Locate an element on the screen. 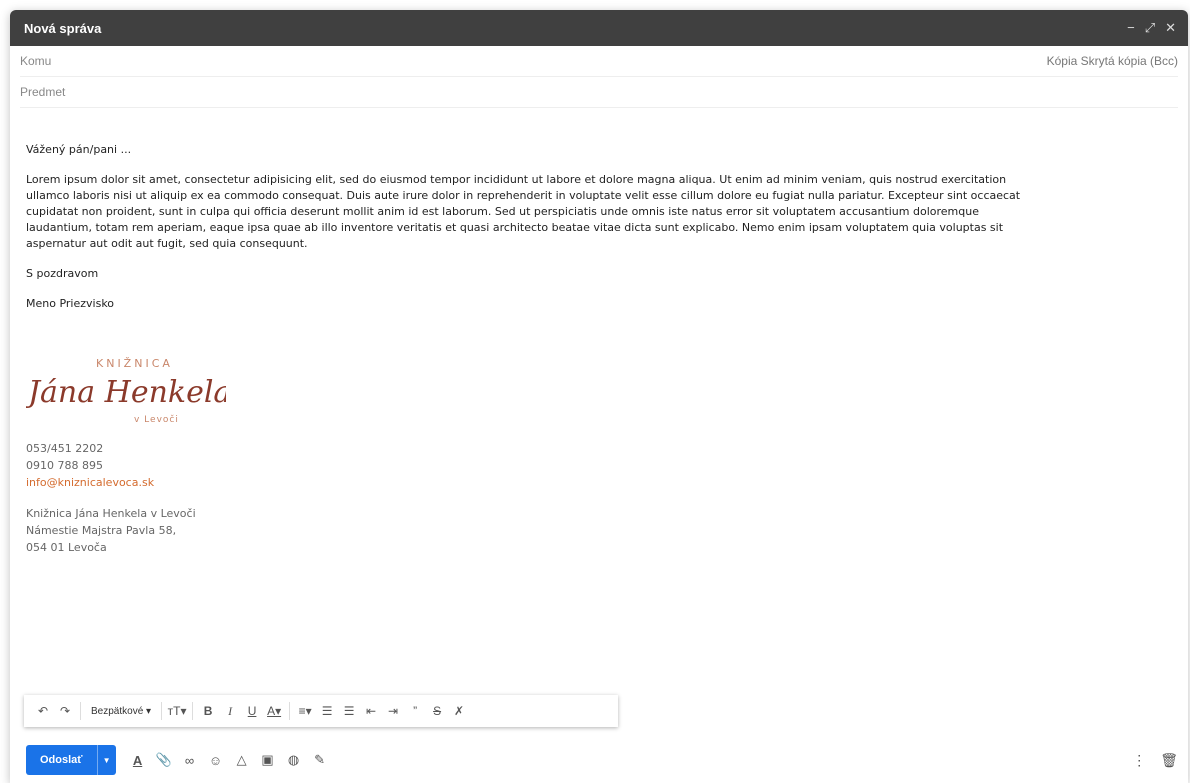 The height and width of the screenshot is (783, 1190). email-link: info@kniznicalevoca.sk is located at coordinates (599, 482).